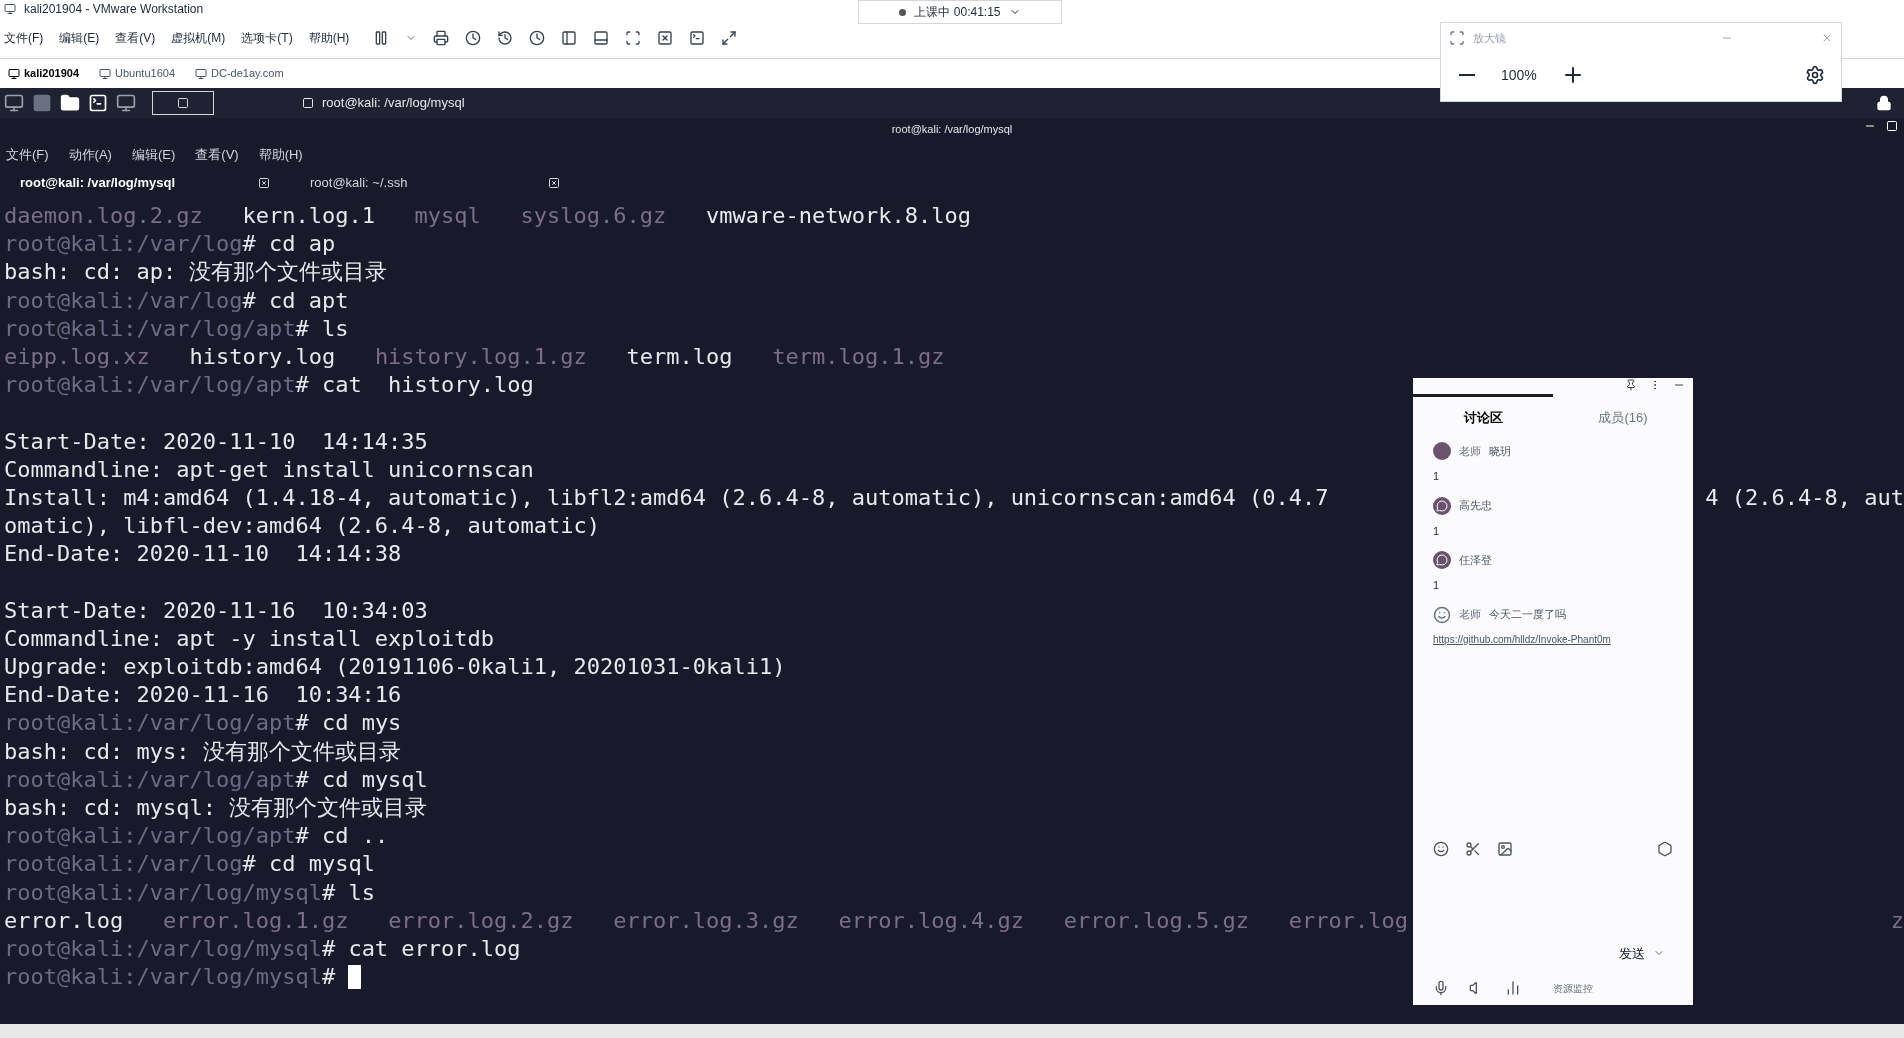 Image resolution: width=1904 pixels, height=1038 pixels. I want to click on terminal-tab: root@kali: ~/.ssh, so click(359, 183).